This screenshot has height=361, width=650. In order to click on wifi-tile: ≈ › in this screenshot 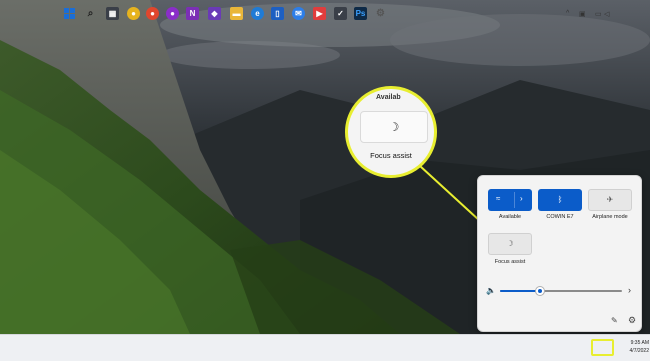, I will do `click(510, 200)`.